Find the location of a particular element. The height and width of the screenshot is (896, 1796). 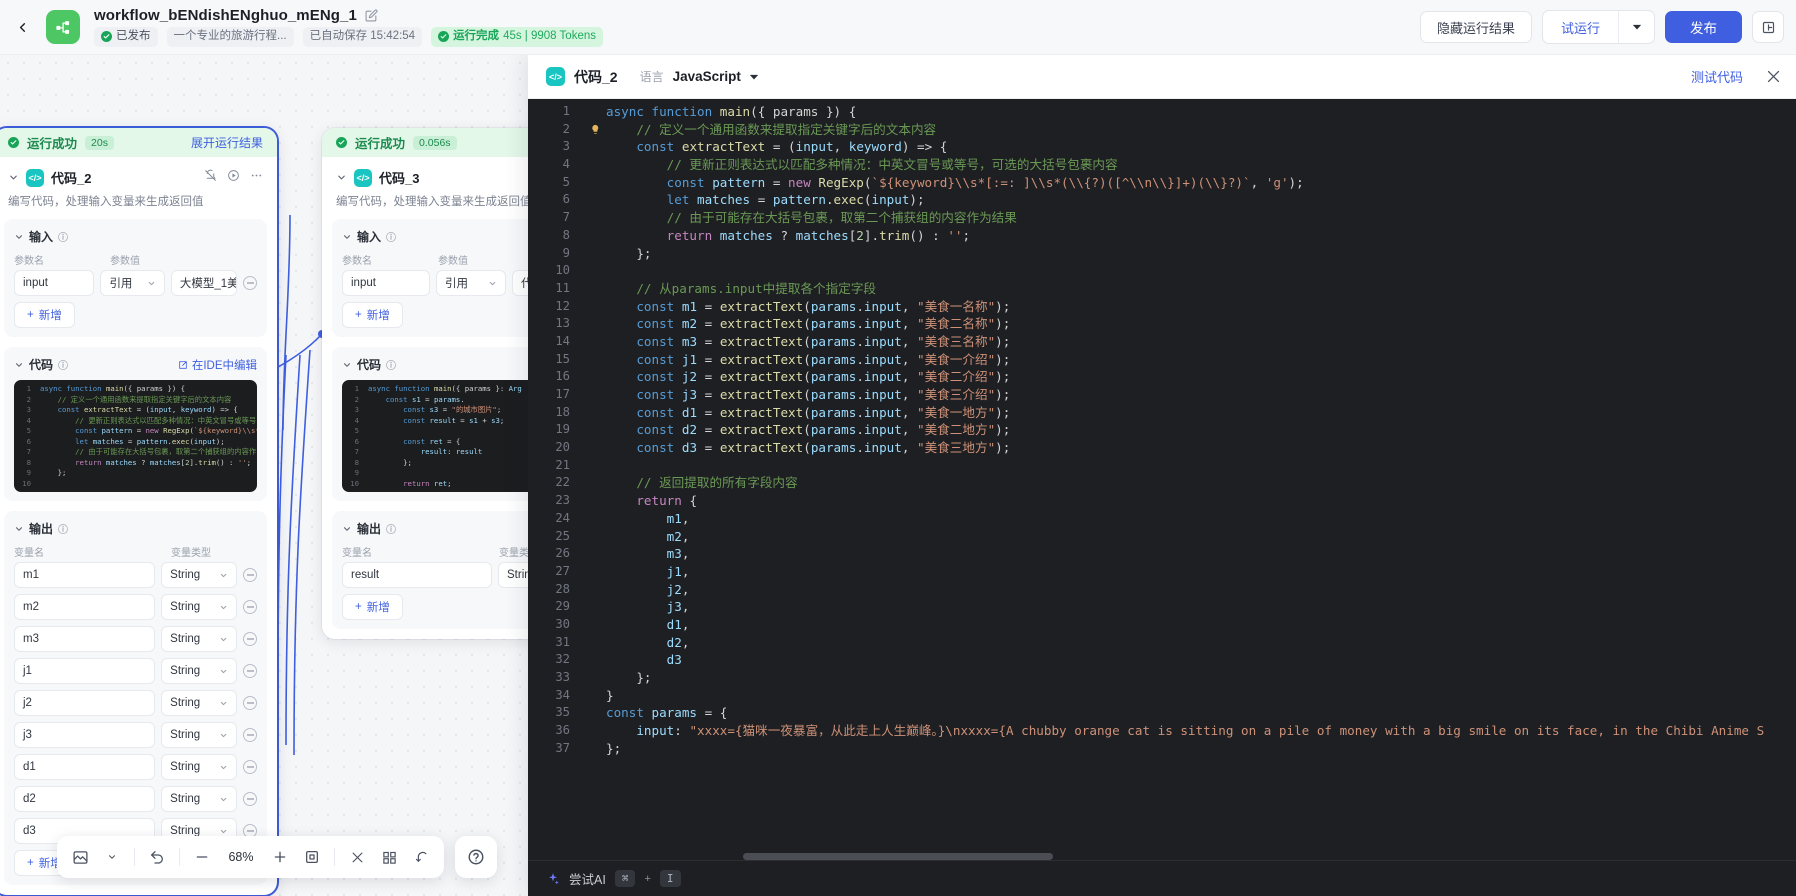

run-result-badge: 运行完成 45s | 9908 Tokens is located at coordinates (517, 37).